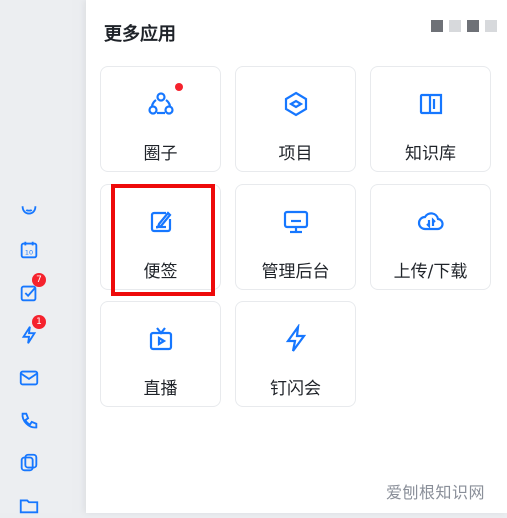 The width and height of the screenshot is (507, 518). I want to click on app-tile-admin: 管理后台, so click(295, 237).